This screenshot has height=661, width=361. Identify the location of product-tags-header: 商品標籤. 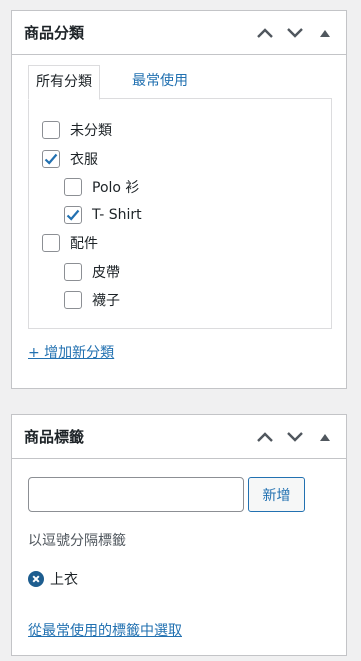
(179, 437).